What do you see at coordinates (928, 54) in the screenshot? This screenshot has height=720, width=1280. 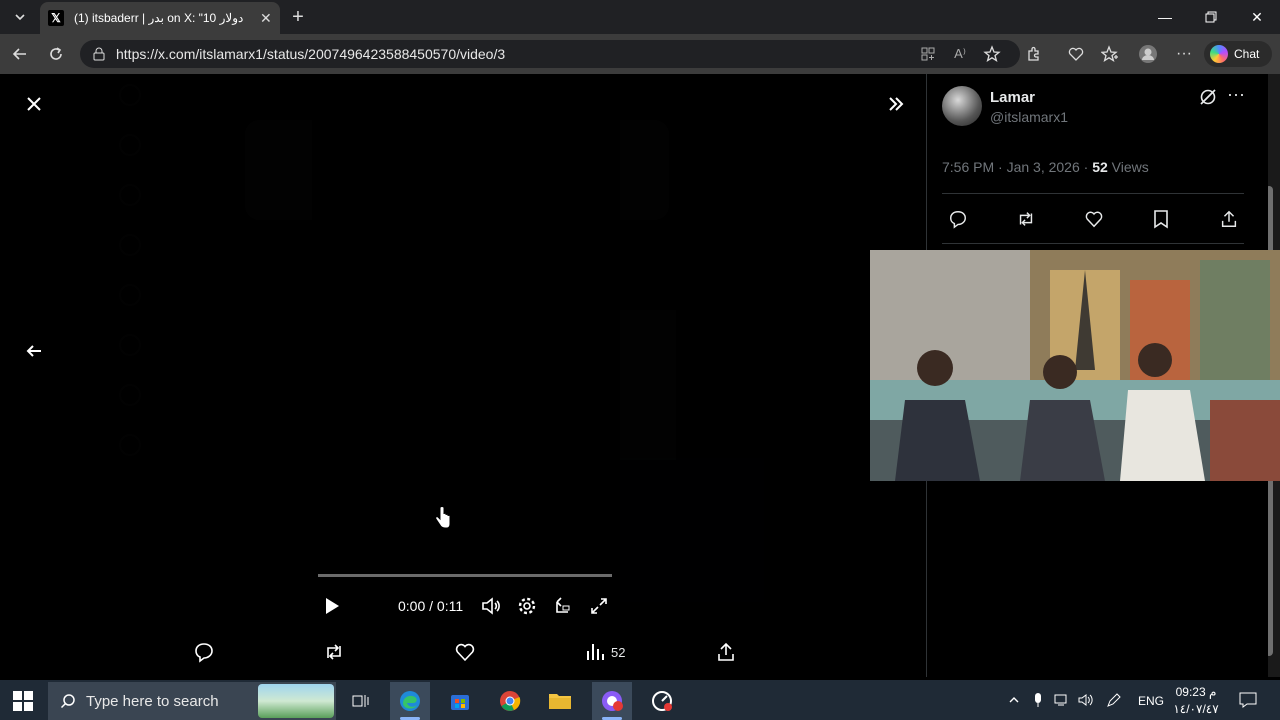 I see `app-available-button` at bounding box center [928, 54].